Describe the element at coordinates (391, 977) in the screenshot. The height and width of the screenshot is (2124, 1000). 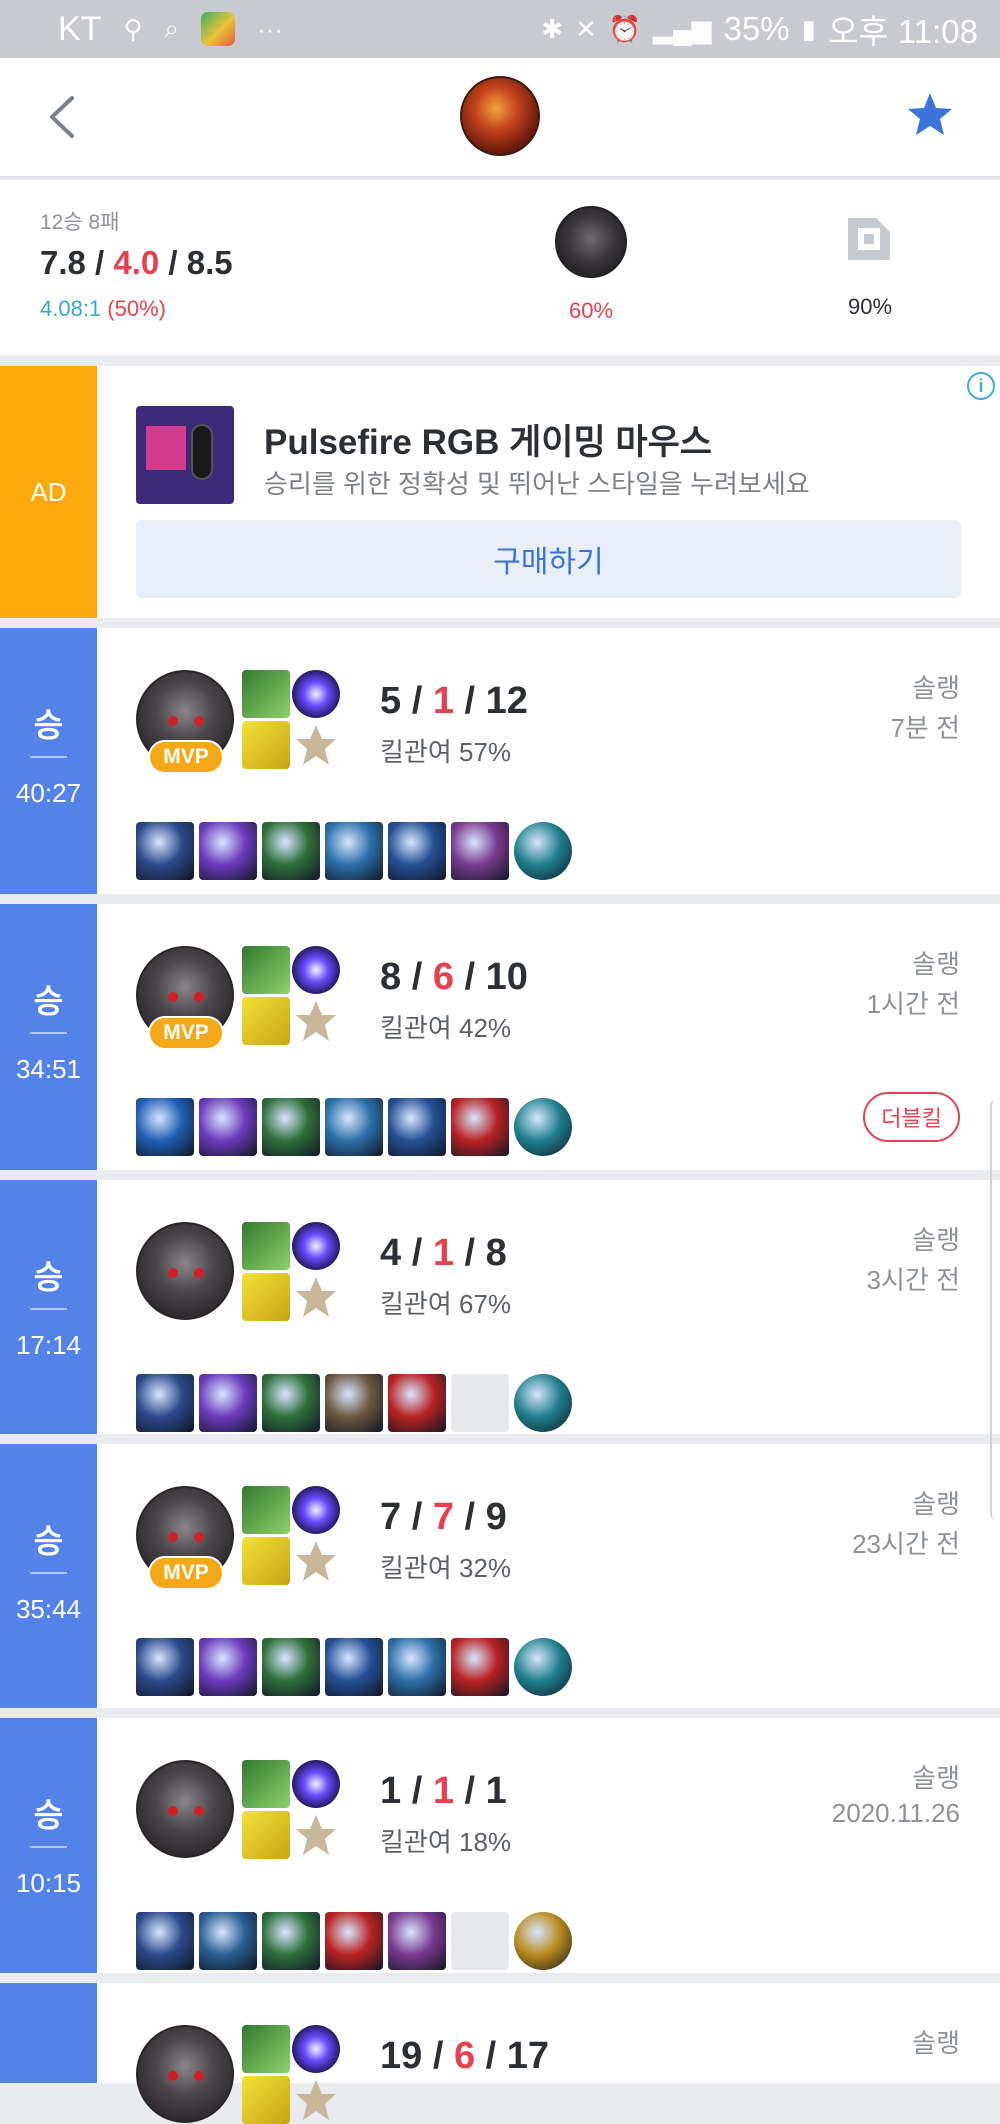
I see `kills: 8` at that location.